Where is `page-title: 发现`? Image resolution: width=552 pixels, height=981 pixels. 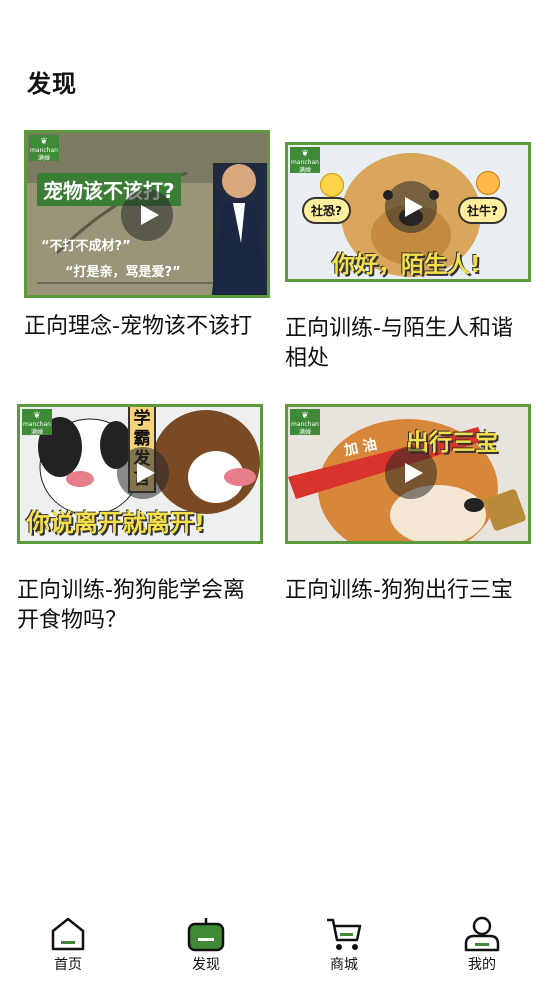 page-title: 发现 is located at coordinates (52, 84).